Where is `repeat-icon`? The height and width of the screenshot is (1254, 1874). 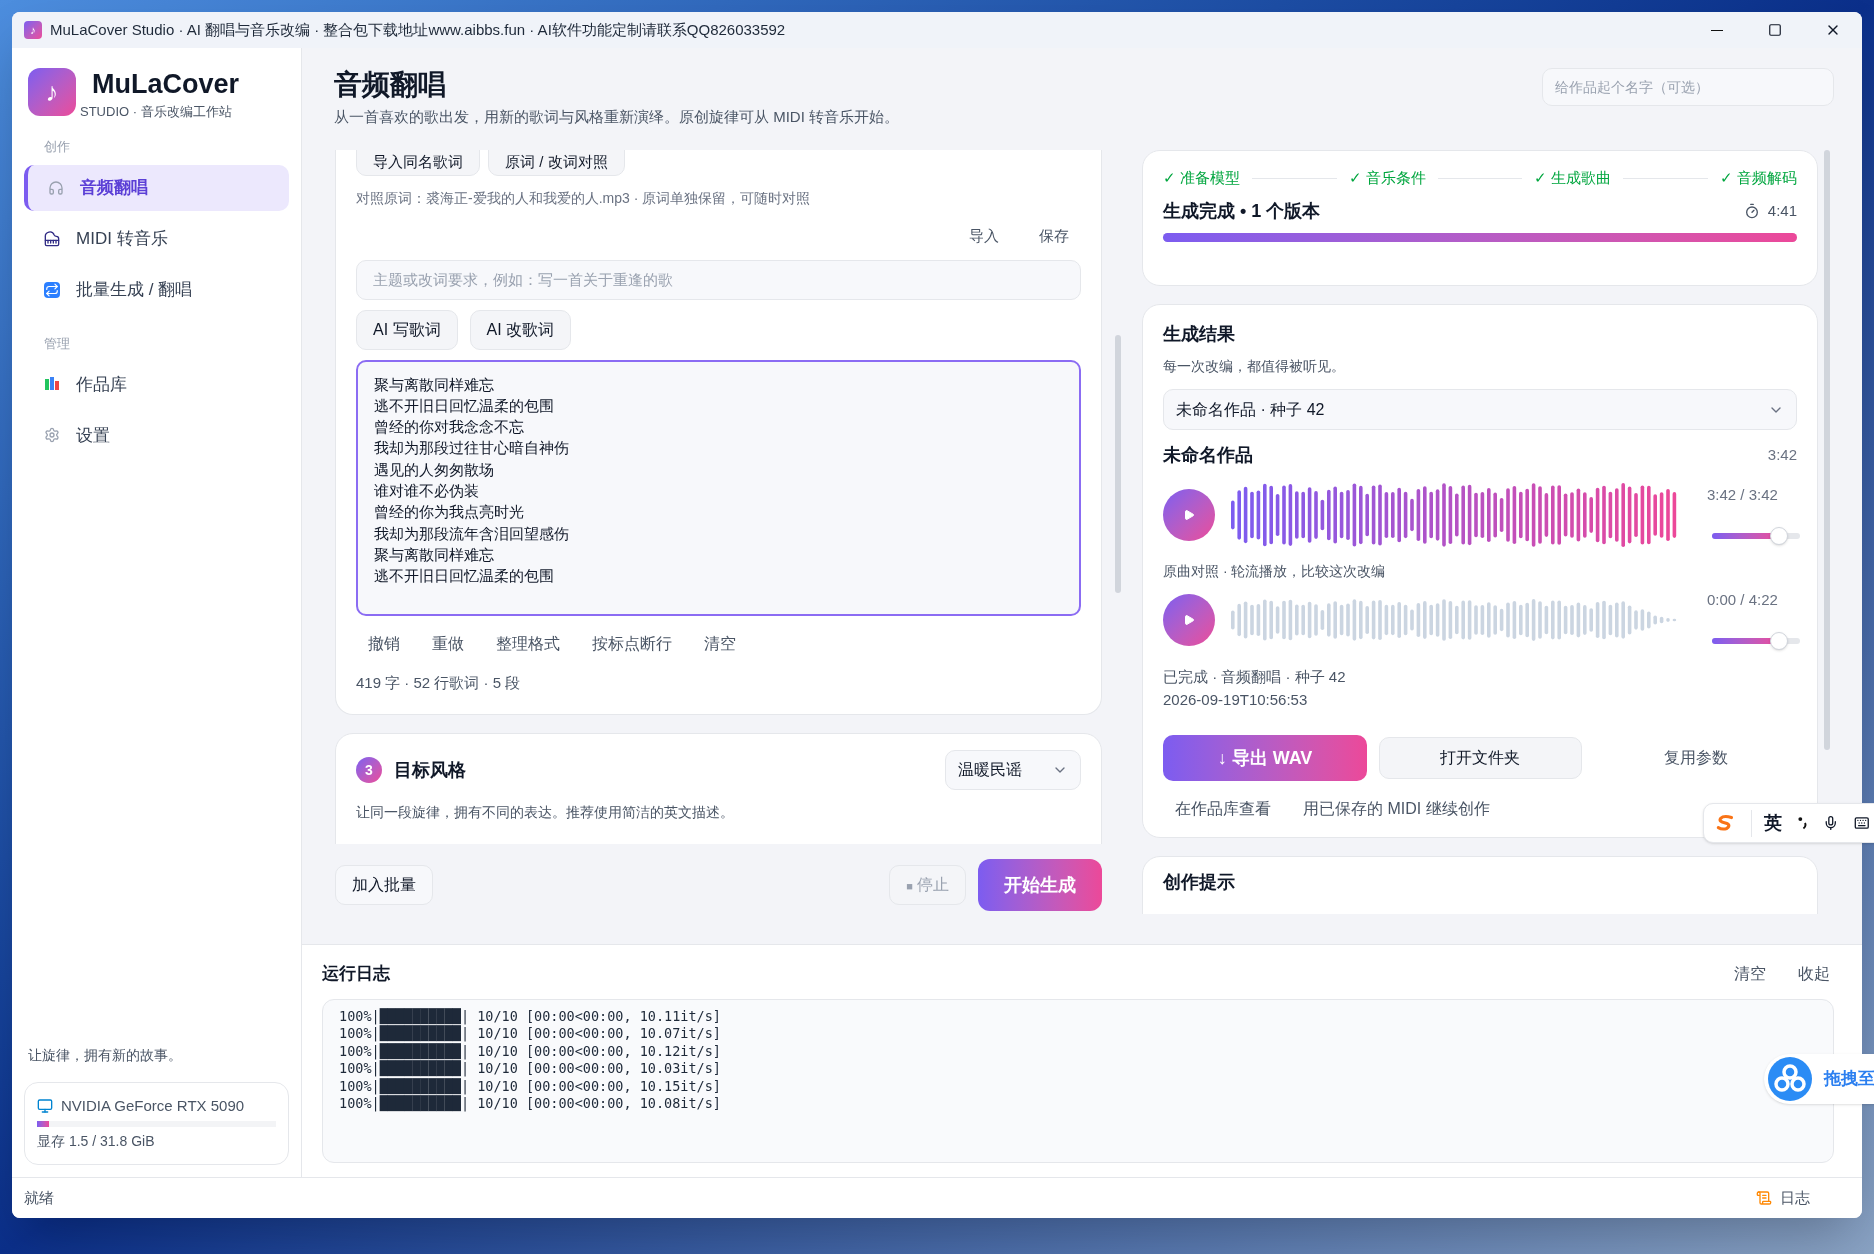 repeat-icon is located at coordinates (52, 289).